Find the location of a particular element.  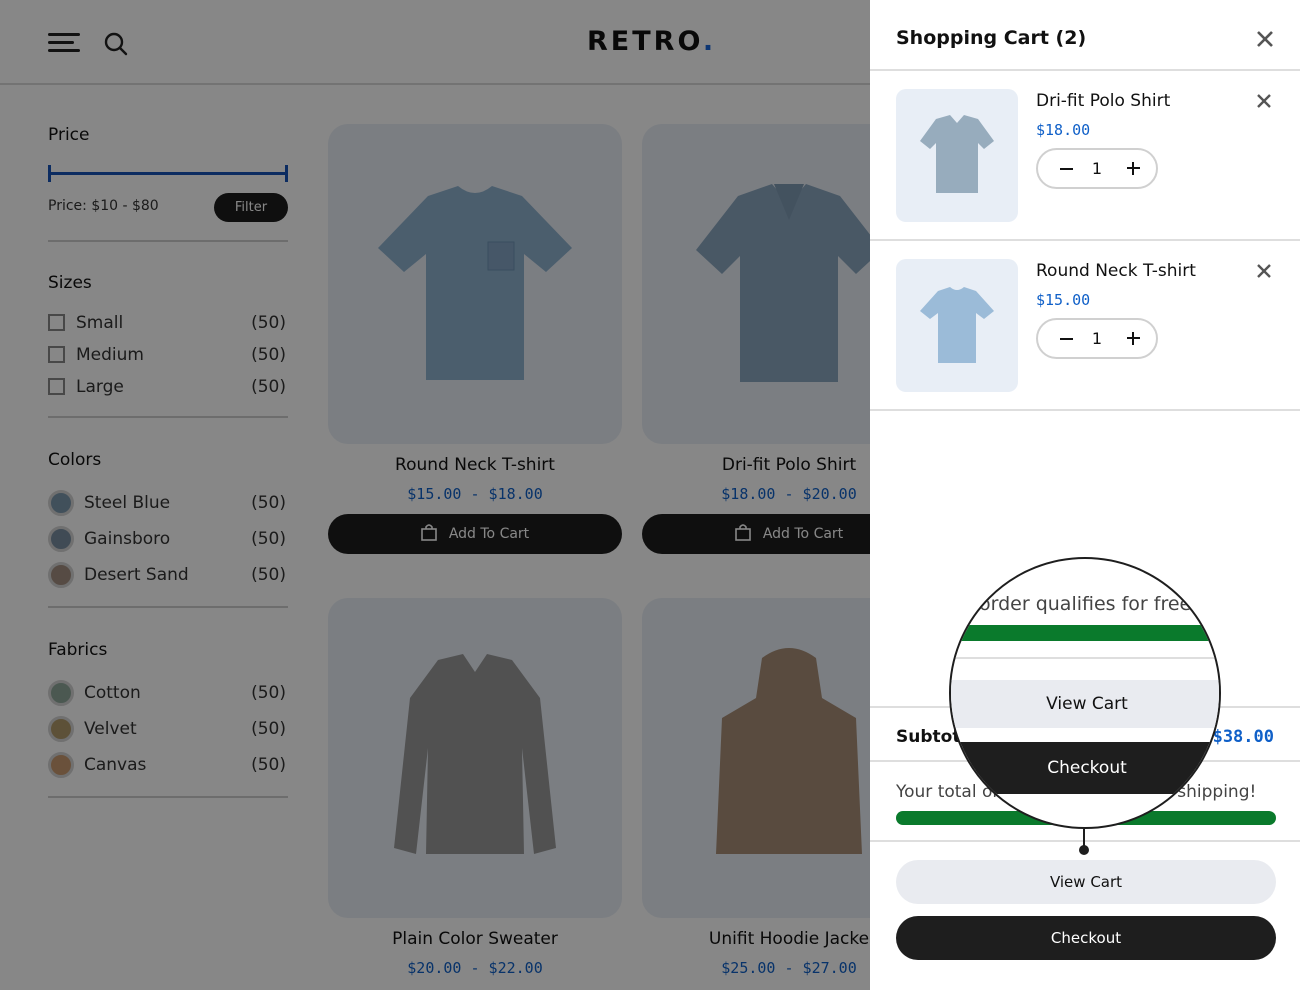

cart-title: Shopping Cart (2) is located at coordinates (991, 38).